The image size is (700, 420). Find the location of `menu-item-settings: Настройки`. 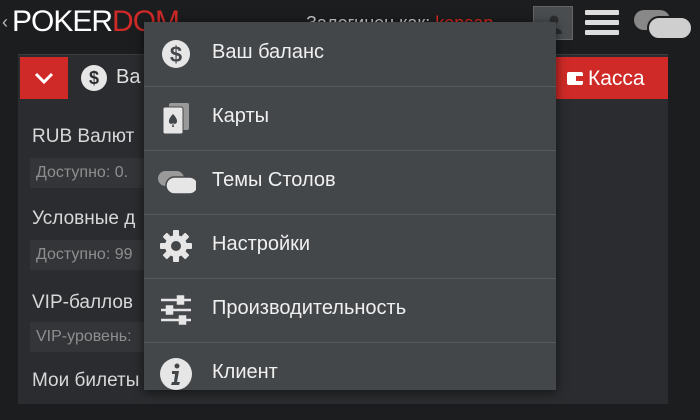

menu-item-settings: Настройки is located at coordinates (350, 246).